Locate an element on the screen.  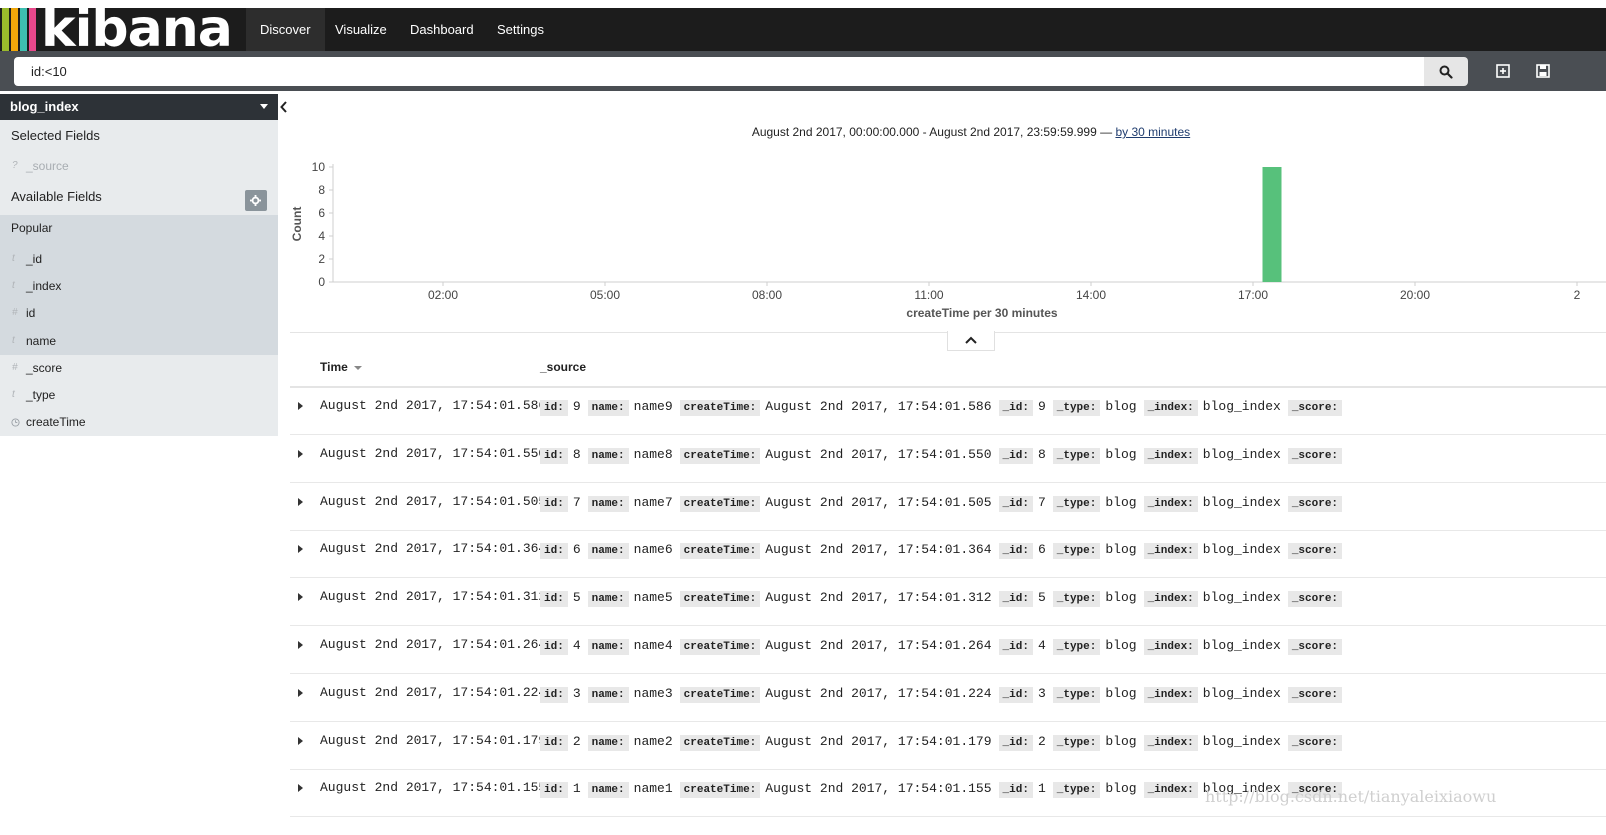
source-value: name3 is located at coordinates (653, 693).